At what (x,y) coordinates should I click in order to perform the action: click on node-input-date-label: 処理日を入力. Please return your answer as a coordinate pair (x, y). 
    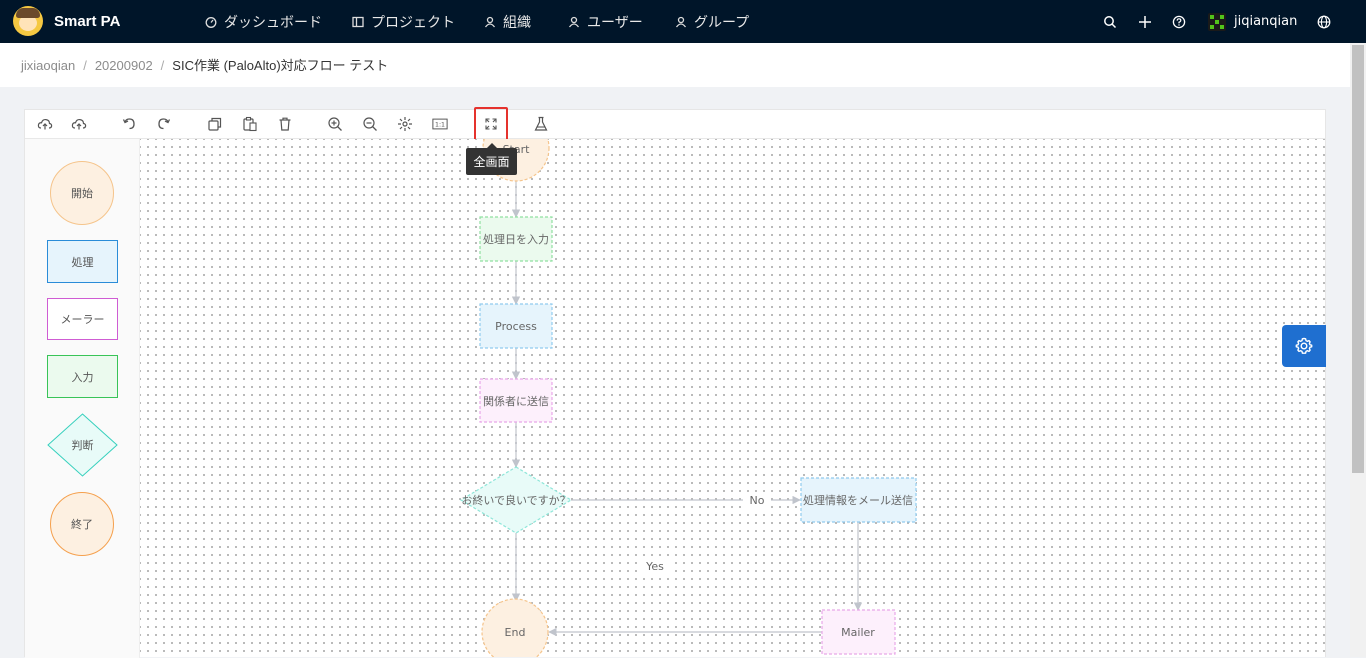
    Looking at the image, I should click on (516, 239).